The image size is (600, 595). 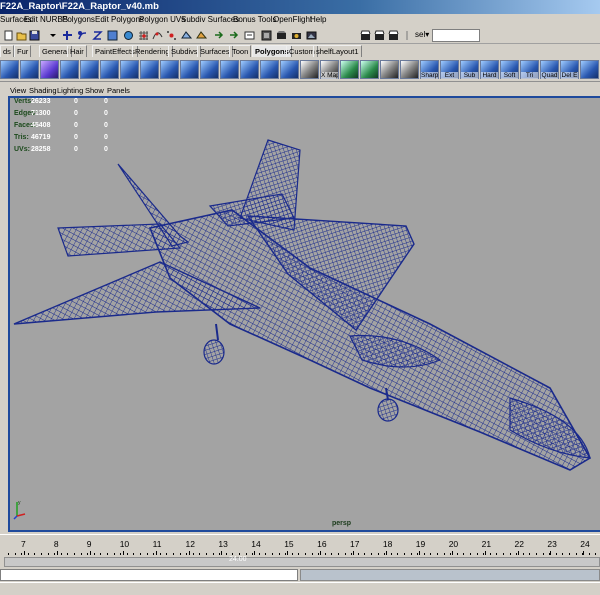 I want to click on clapboard-icon, so click(x=365, y=35).